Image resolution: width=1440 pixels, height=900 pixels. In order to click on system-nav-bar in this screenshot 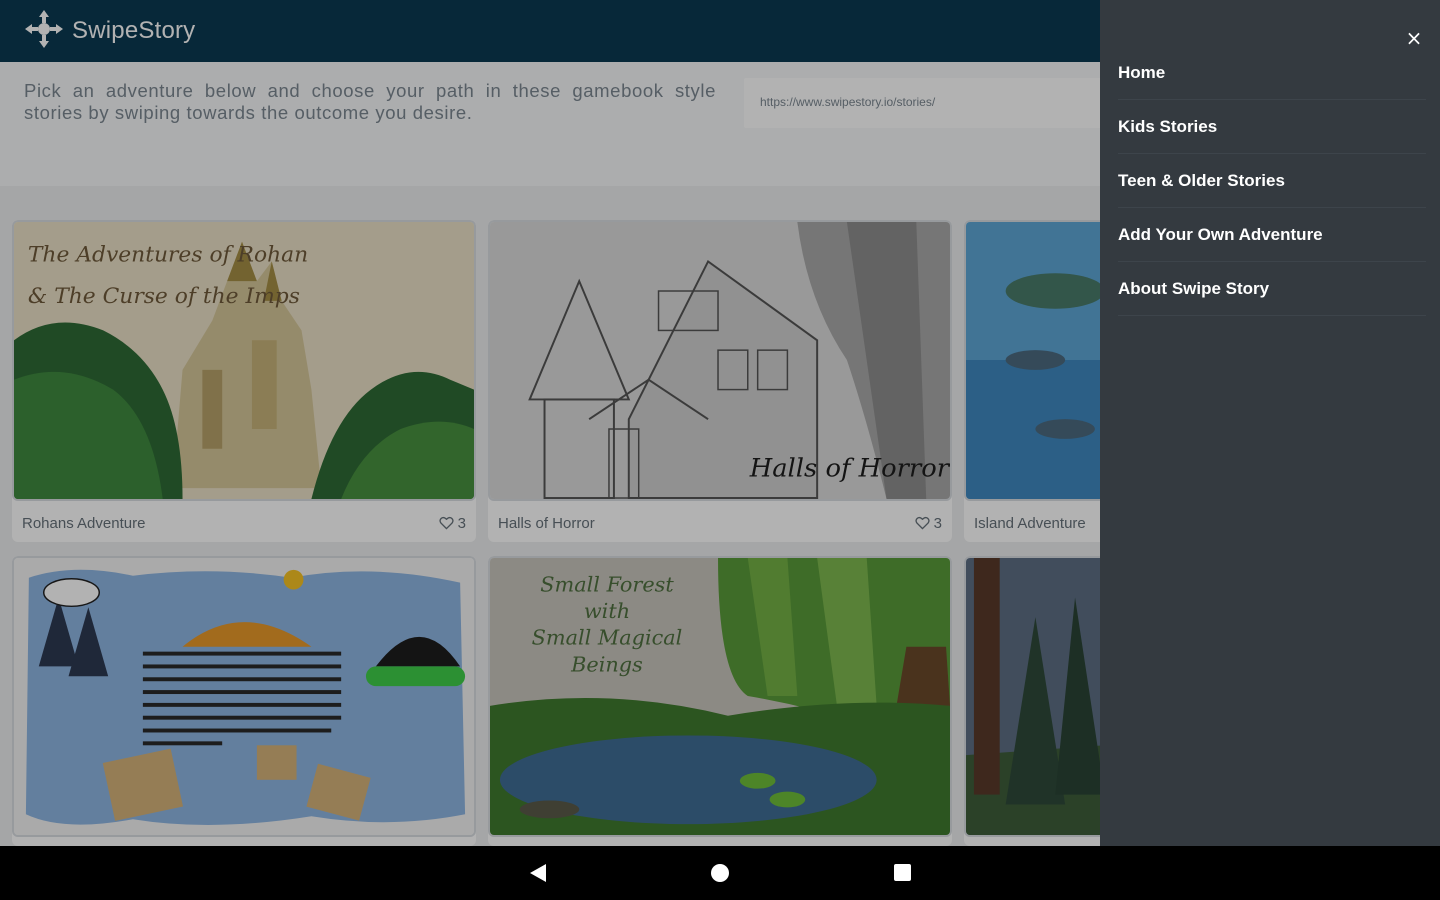, I will do `click(720, 873)`.